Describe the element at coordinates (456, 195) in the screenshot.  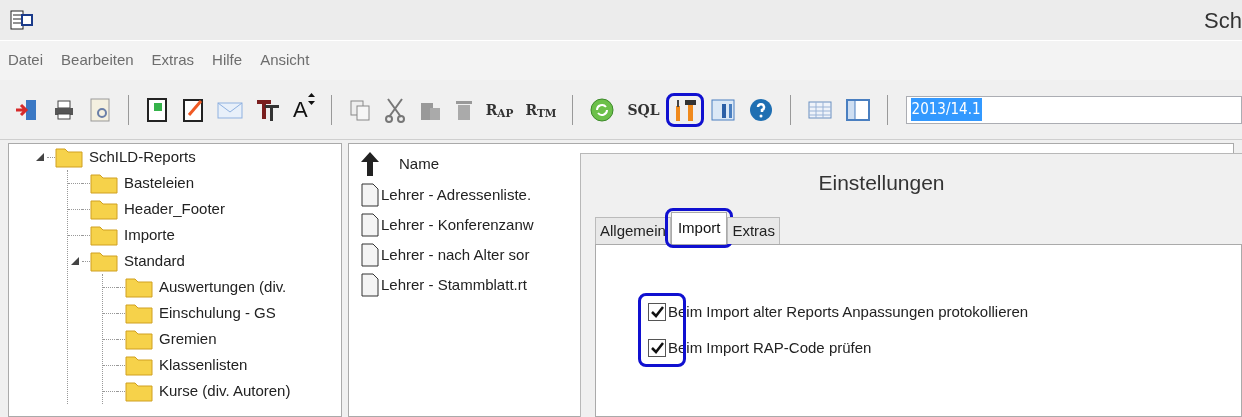
I see `file-name: Lehrer - Adressenliste.` at that location.